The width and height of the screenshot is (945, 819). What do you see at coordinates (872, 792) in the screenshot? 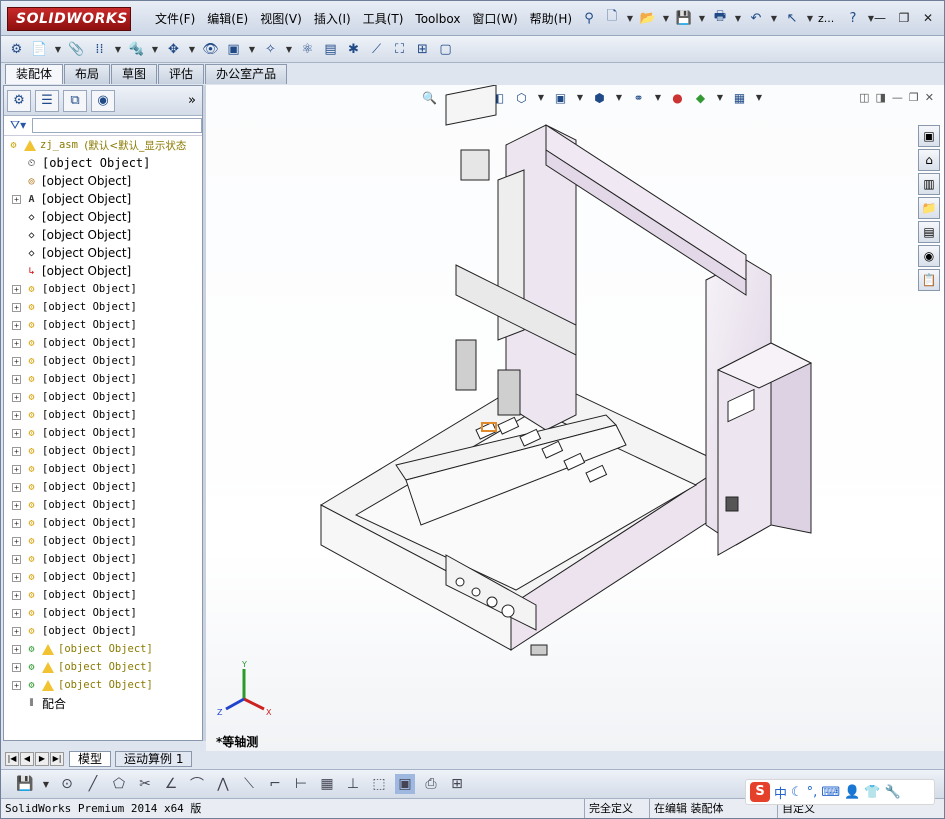
I see `skin-icon: 👕` at bounding box center [872, 792].